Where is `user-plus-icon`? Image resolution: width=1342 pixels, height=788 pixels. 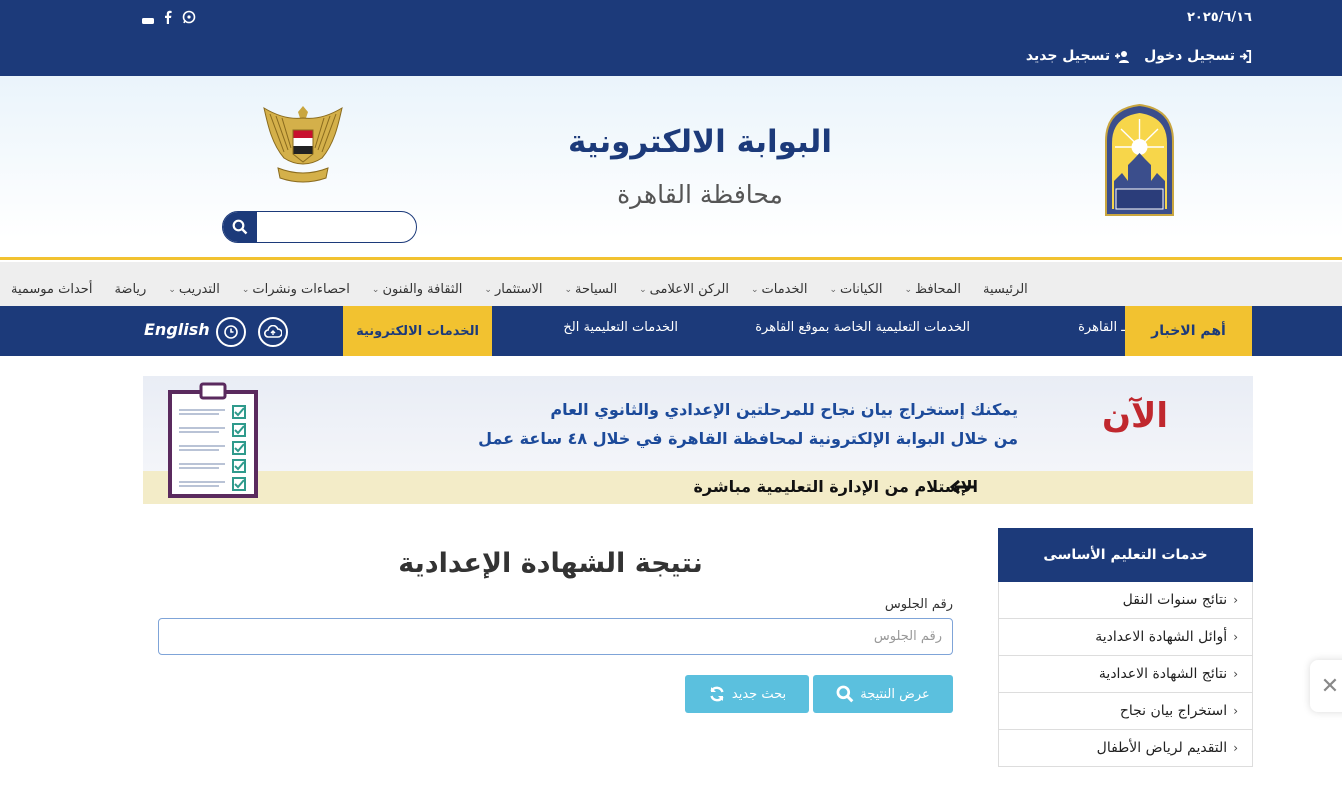
user-plus-icon is located at coordinates (1122, 56).